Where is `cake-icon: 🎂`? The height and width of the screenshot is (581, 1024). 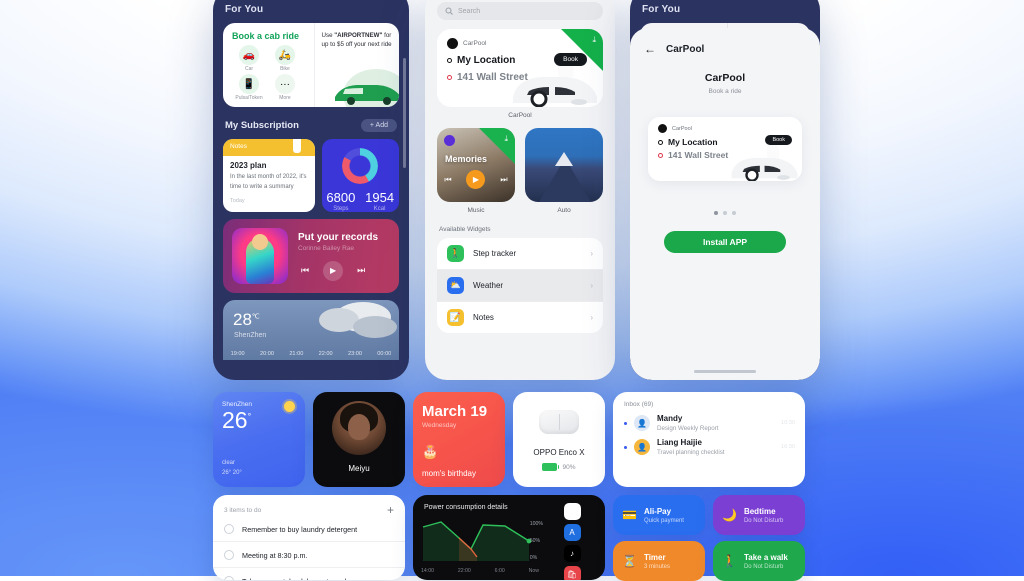
cake-icon: 🎂 is located at coordinates (430, 451).